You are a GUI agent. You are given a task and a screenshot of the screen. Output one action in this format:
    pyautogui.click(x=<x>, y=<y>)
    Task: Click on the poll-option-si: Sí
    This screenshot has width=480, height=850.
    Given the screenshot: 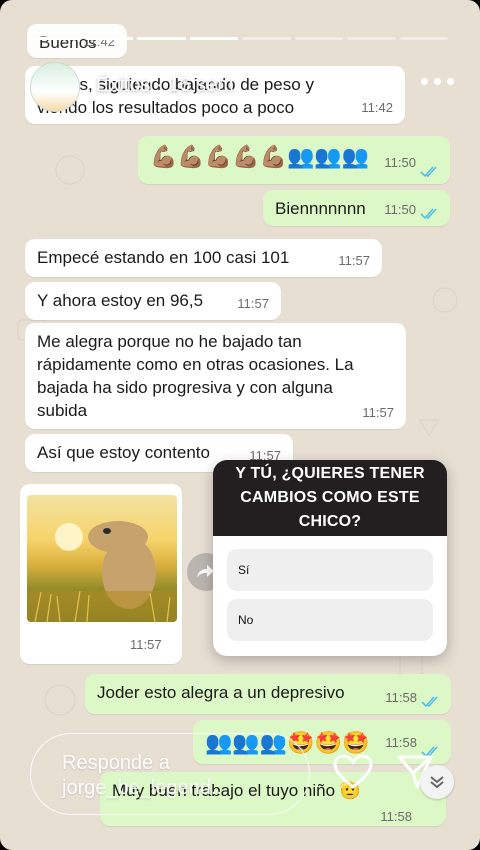 What is the action you would take?
    pyautogui.click(x=330, y=570)
    